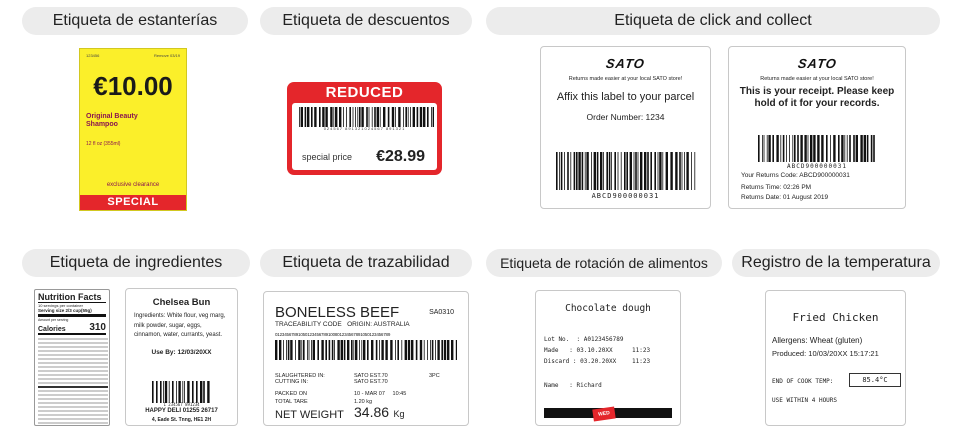 The image size is (960, 426). What do you see at coordinates (72, 312) in the screenshot?
I see `nutrition-serving-size: Serving size 2/3 cup(55g)` at bounding box center [72, 312].